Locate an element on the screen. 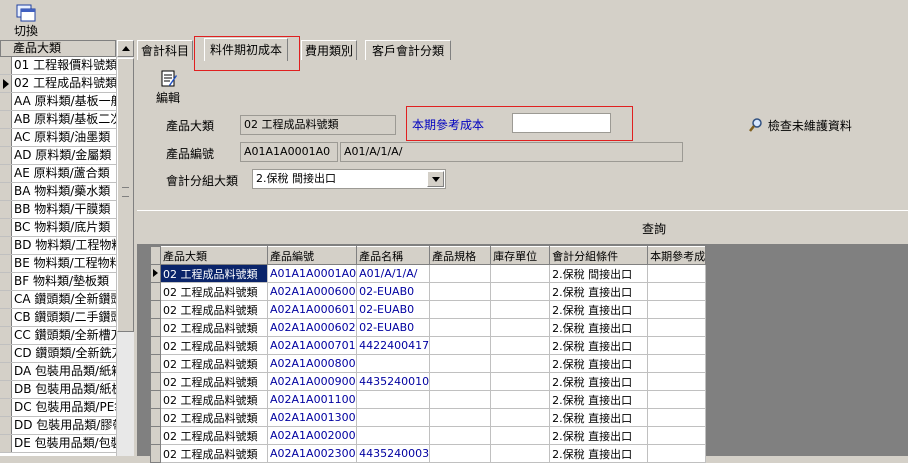 This screenshot has height=463, width=908. table-row: 02 工程成品料號類 A02A1A001100 2.保稅 直接出口 is located at coordinates (428, 399).